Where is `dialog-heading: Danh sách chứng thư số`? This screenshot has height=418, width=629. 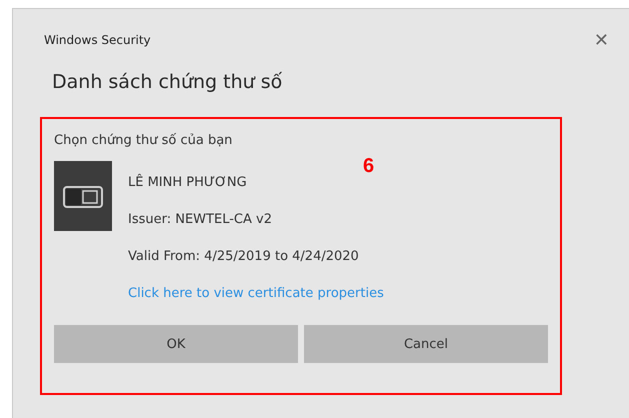 dialog-heading: Danh sách chứng thư số is located at coordinates (167, 83).